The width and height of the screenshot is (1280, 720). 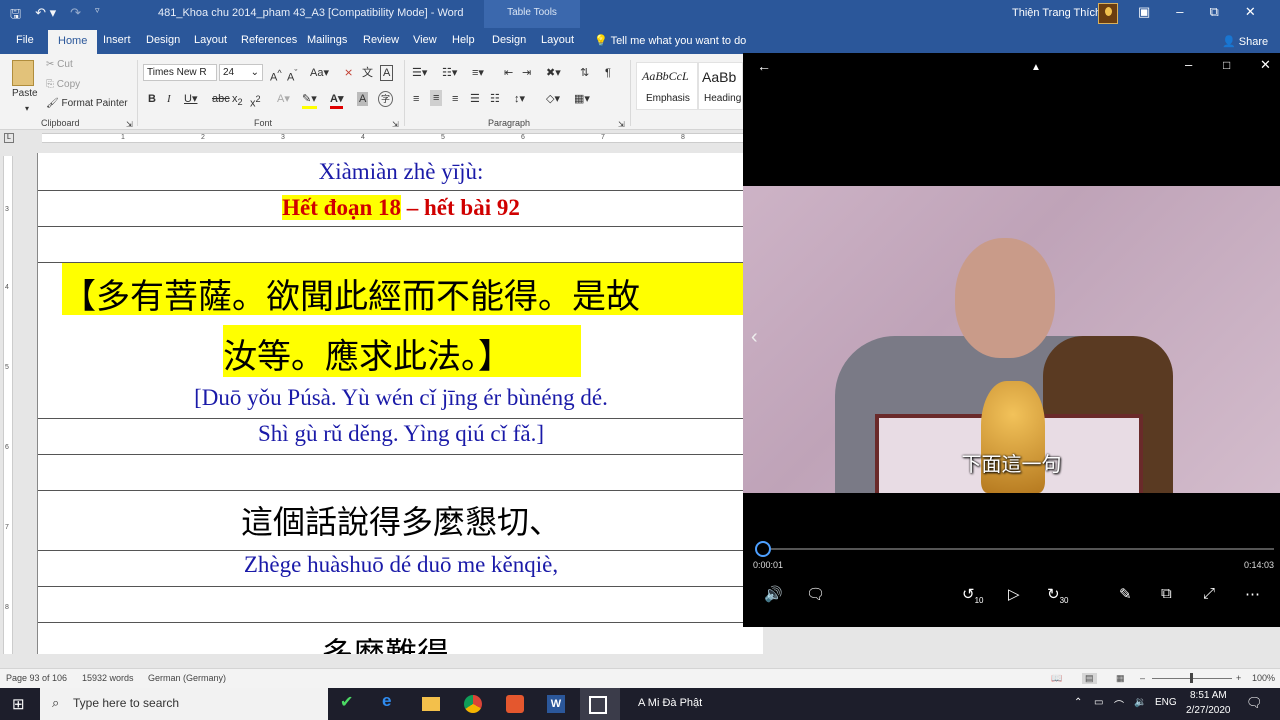 What do you see at coordinates (63, 84) in the screenshot?
I see `copy-button: ⎘ Copy` at bounding box center [63, 84].